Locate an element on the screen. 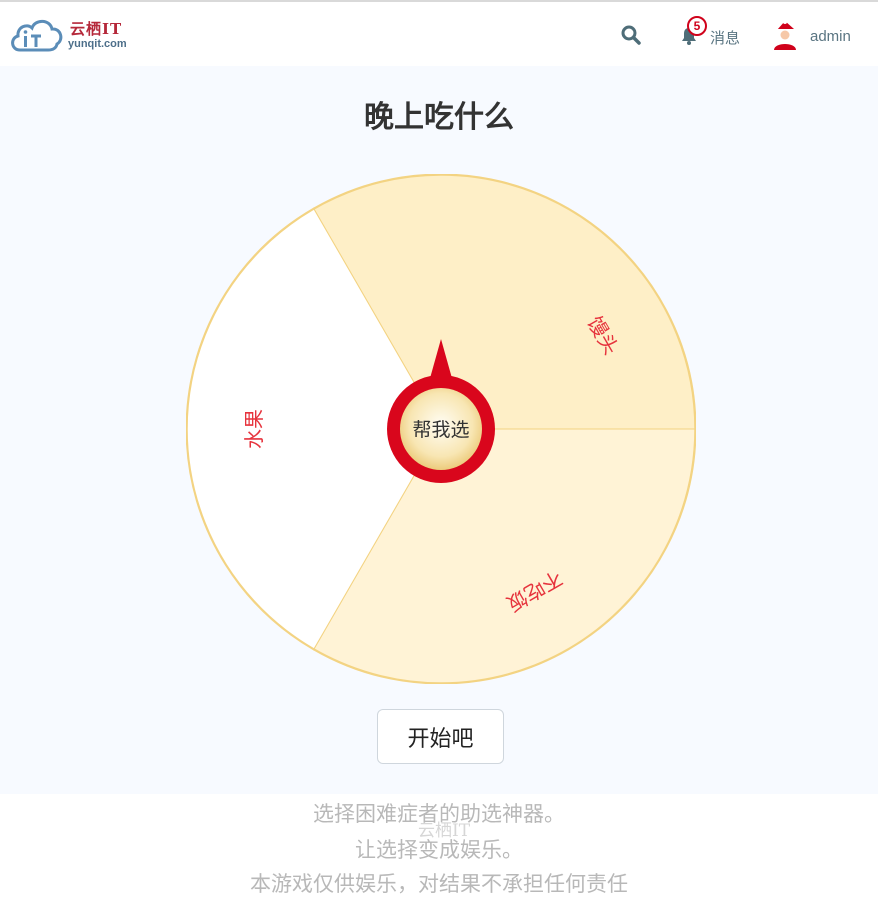  top-navbar: 云栖IT yunqit.com 5 消息 admin is located at coordinates (439, 34).